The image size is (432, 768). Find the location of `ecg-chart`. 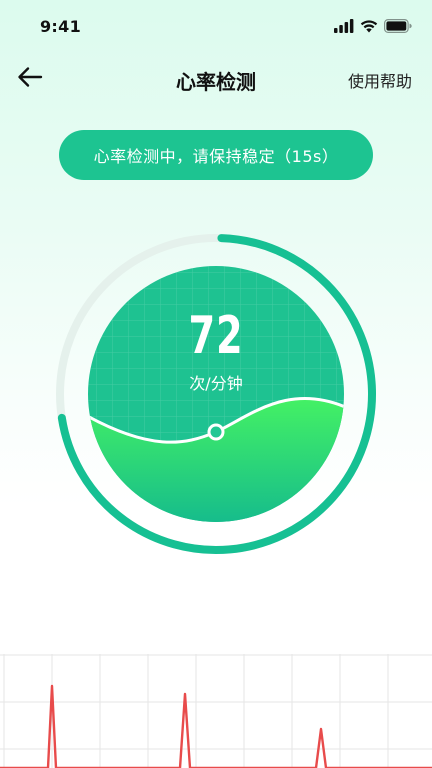

ecg-chart is located at coordinates (216, 711).